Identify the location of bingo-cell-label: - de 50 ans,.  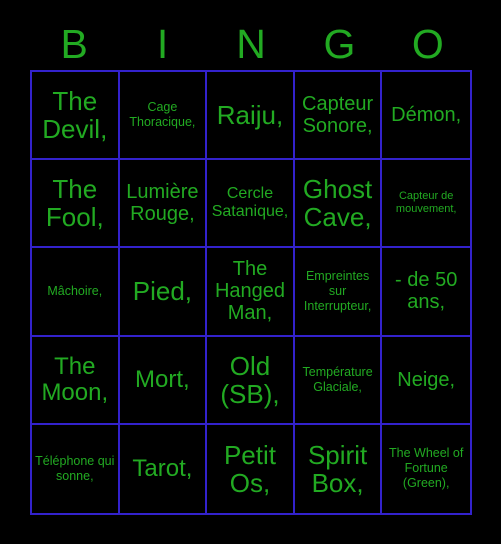
(426, 291).